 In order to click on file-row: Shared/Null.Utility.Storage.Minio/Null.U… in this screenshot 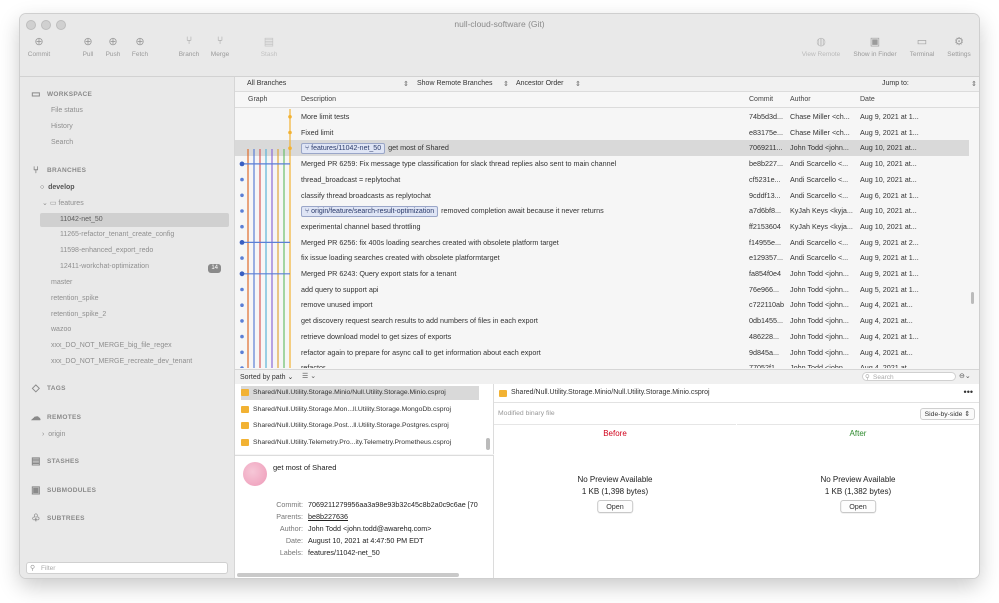, I will do `click(360, 393)`.